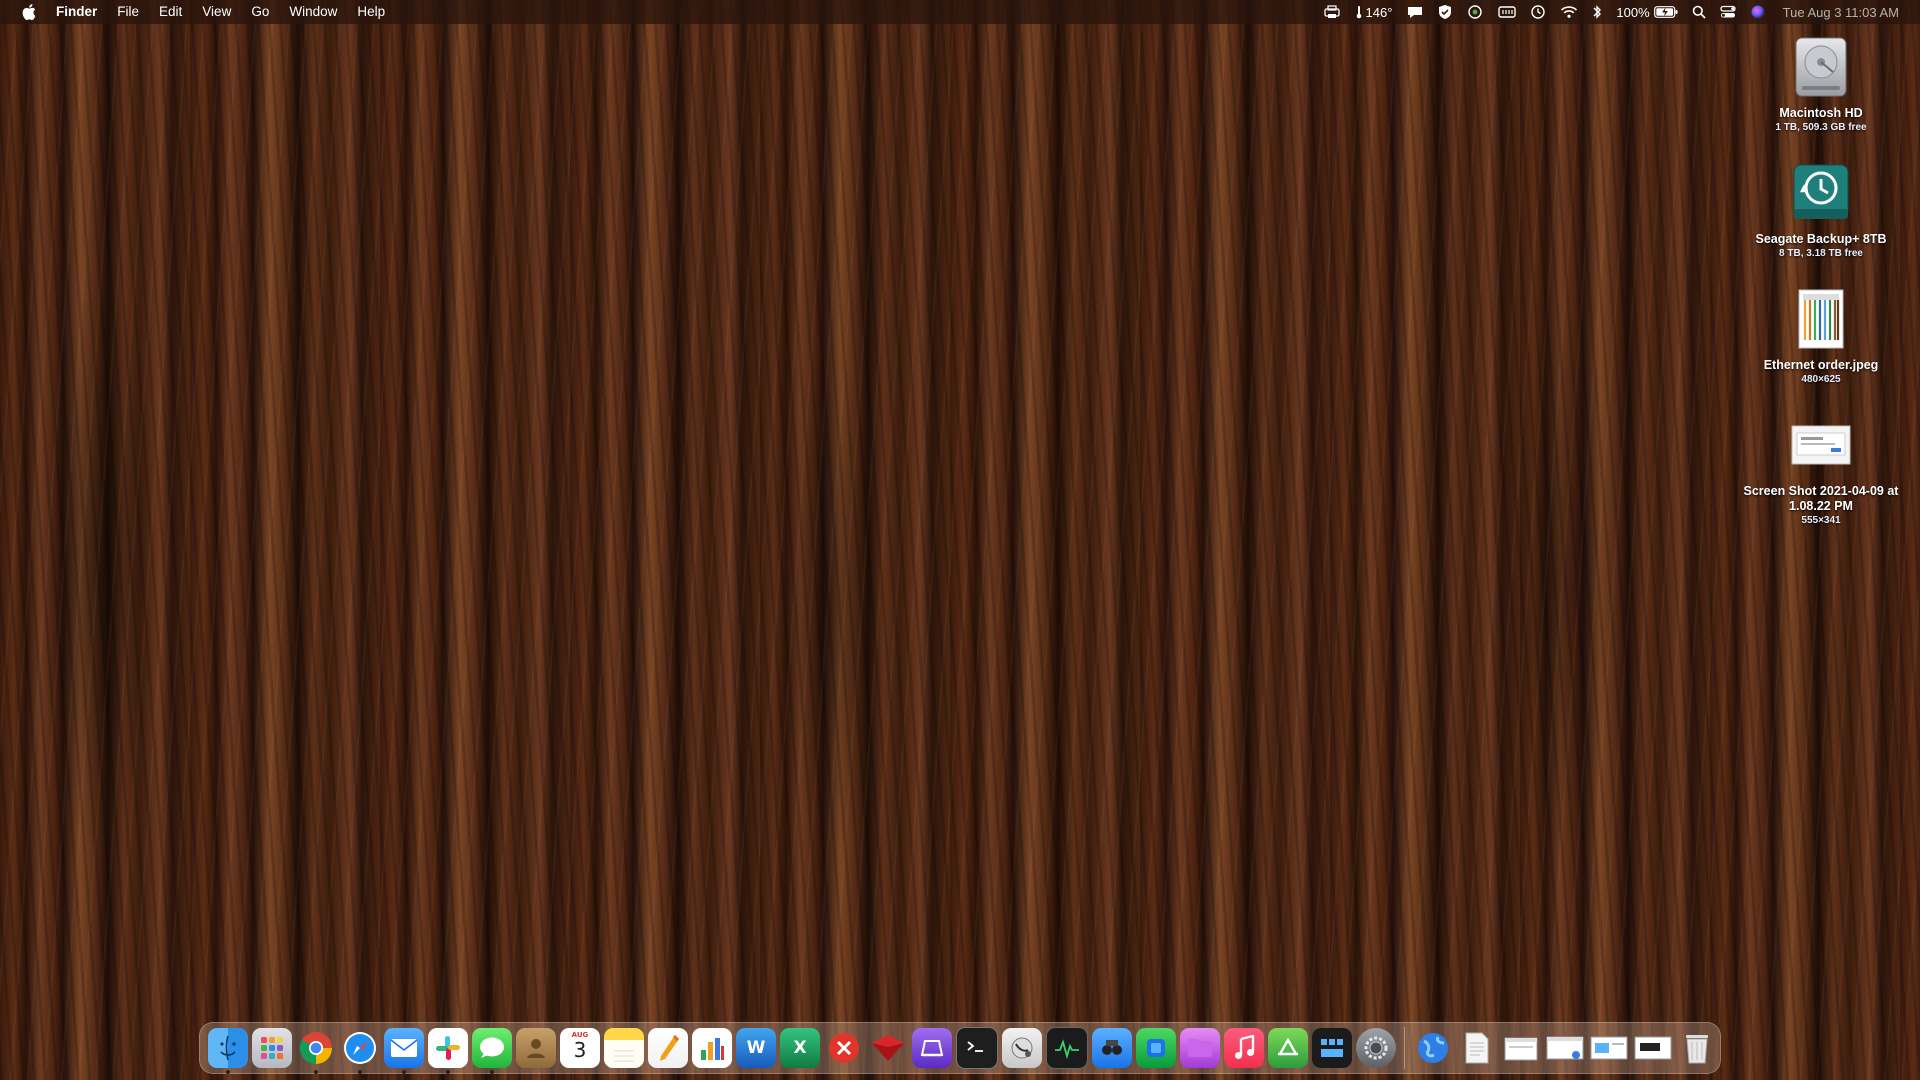 The image size is (1920, 1080). I want to click on dock: AUG 3 W X, so click(960, 1048).